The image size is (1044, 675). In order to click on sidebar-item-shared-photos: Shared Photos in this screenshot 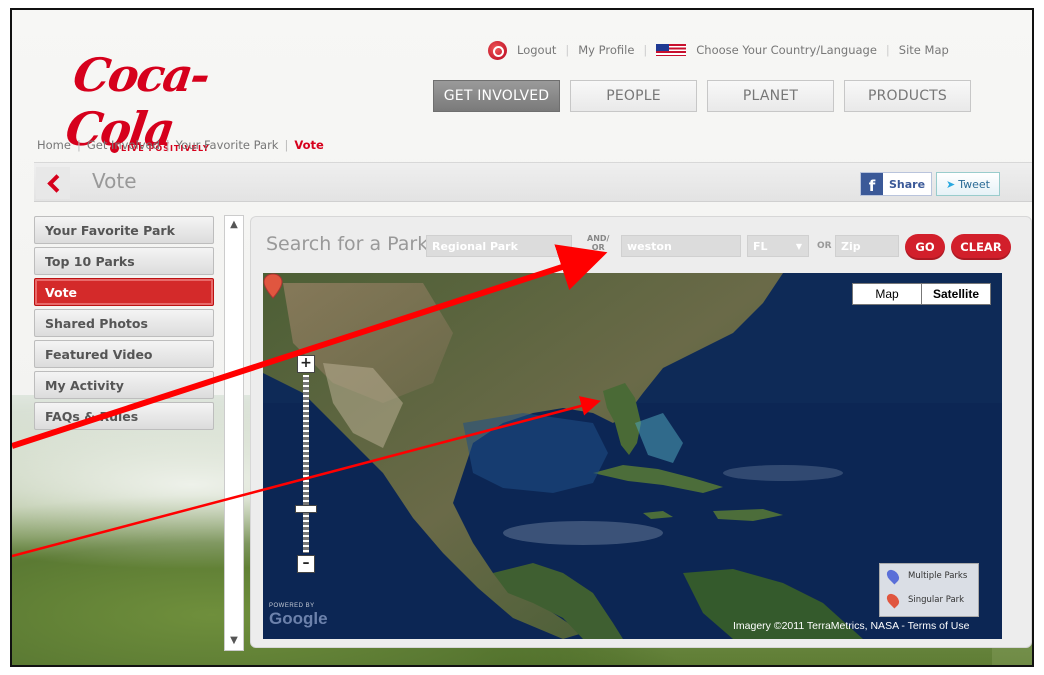, I will do `click(124, 323)`.